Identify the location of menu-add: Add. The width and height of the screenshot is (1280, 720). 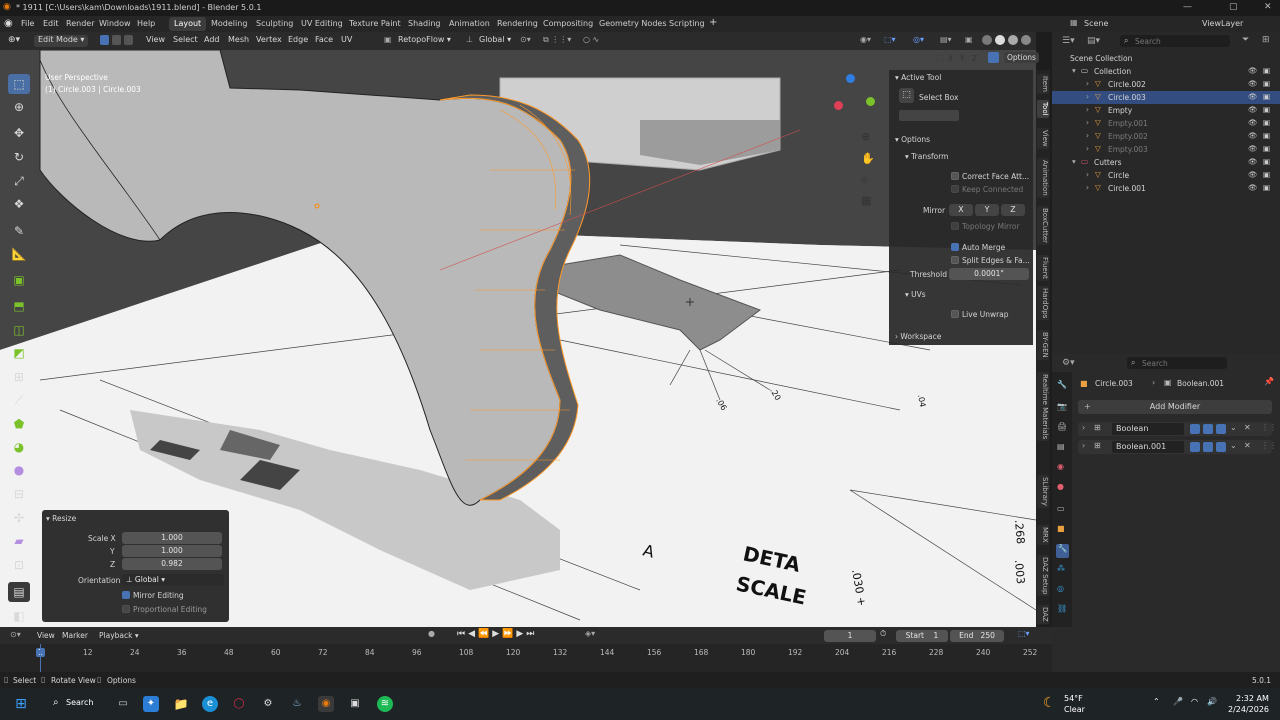
(212, 41).